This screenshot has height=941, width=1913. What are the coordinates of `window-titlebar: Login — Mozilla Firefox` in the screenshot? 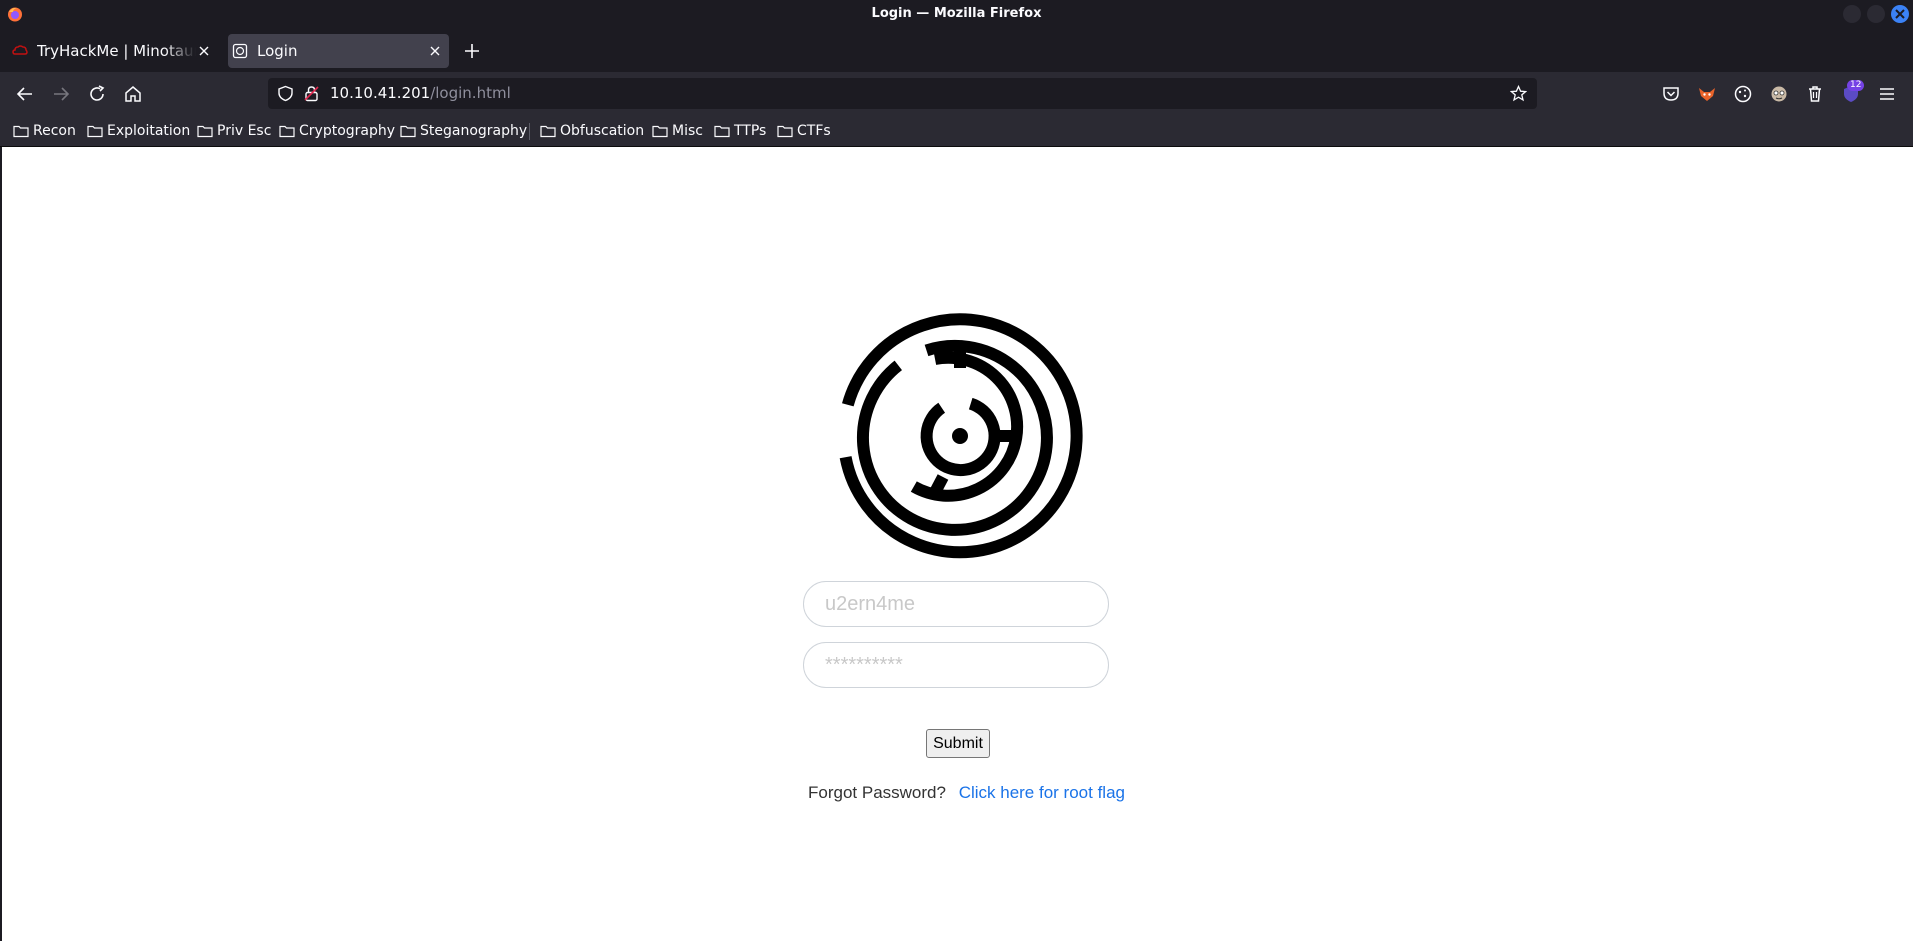 It's located at (956, 14).